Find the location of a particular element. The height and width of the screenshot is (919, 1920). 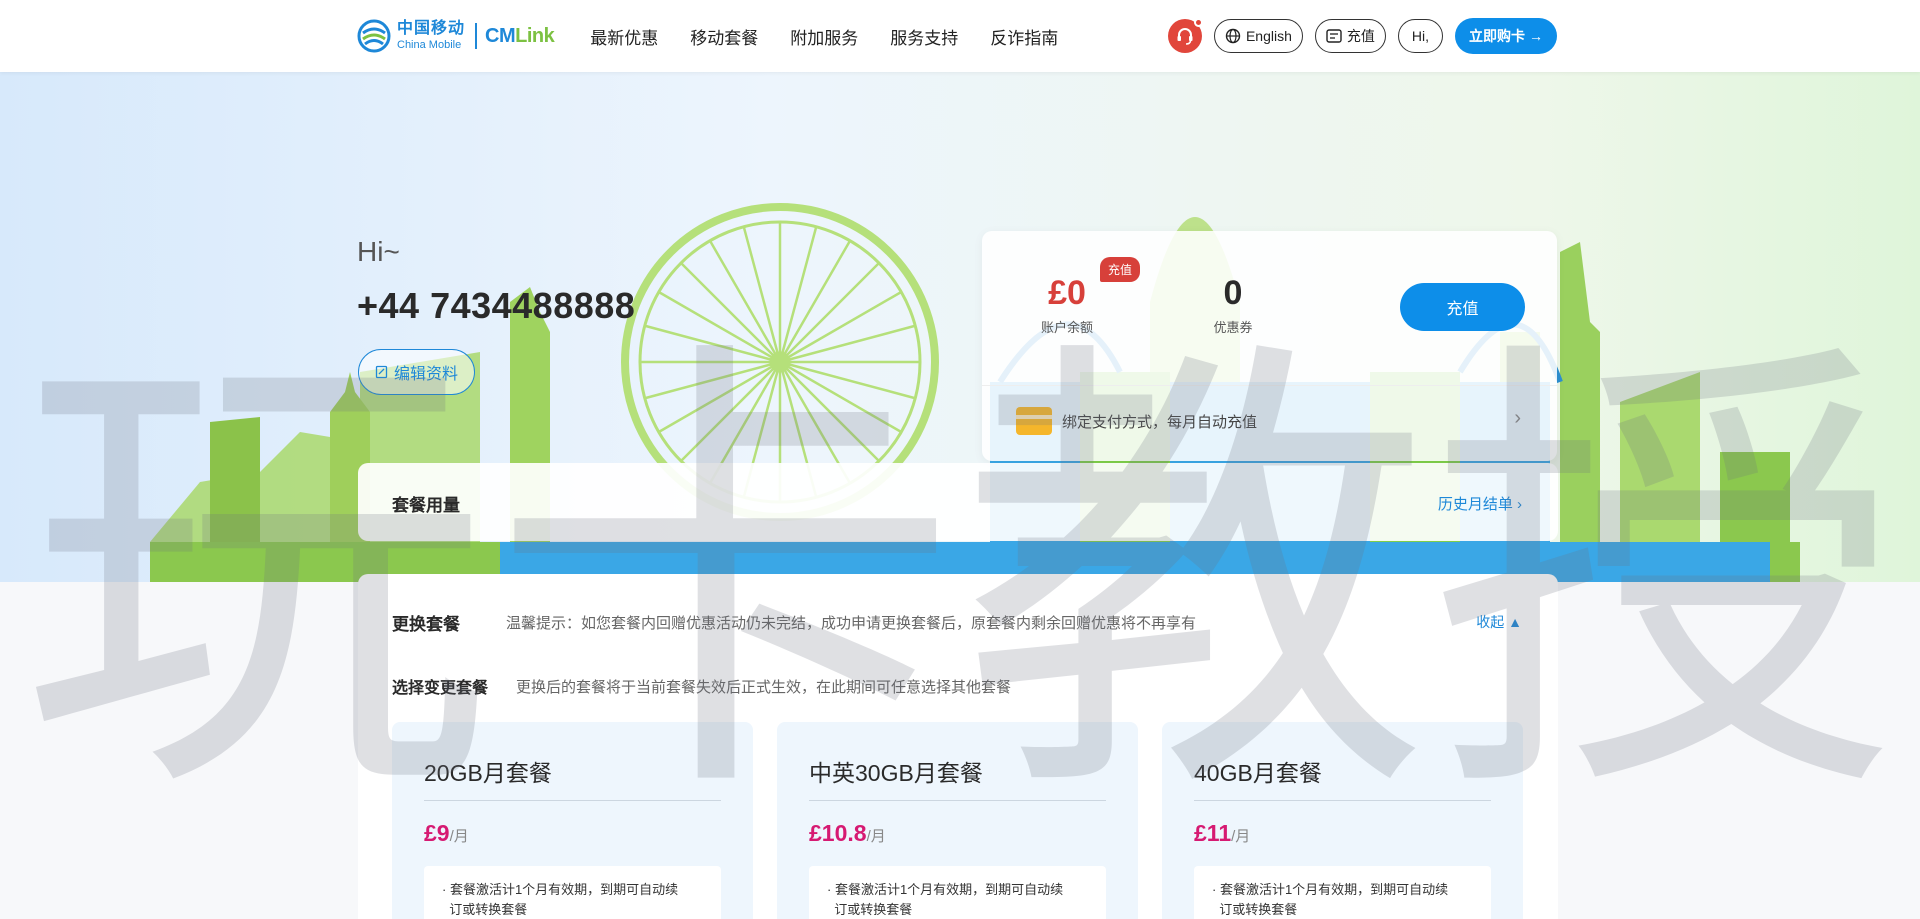

collapse-label: 收起 is located at coordinates (1490, 622).